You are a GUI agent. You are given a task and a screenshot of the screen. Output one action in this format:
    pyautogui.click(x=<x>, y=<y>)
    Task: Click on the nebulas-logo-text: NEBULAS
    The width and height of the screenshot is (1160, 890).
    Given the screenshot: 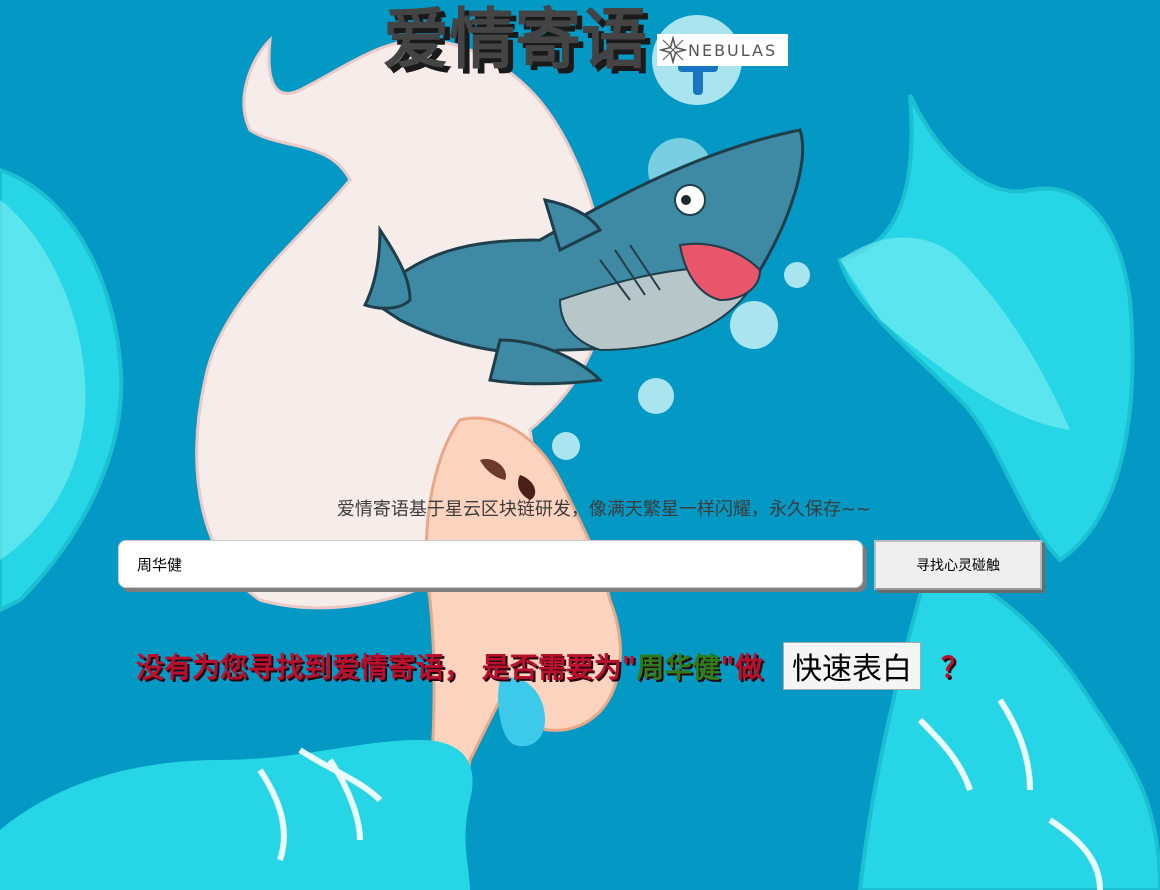 What is the action you would take?
    pyautogui.click(x=733, y=50)
    